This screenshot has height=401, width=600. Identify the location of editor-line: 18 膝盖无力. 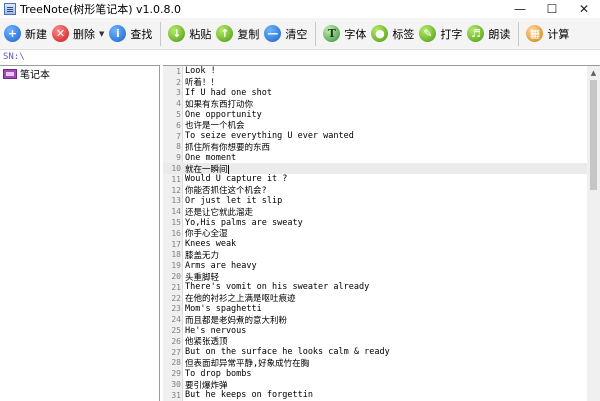
(375, 255).